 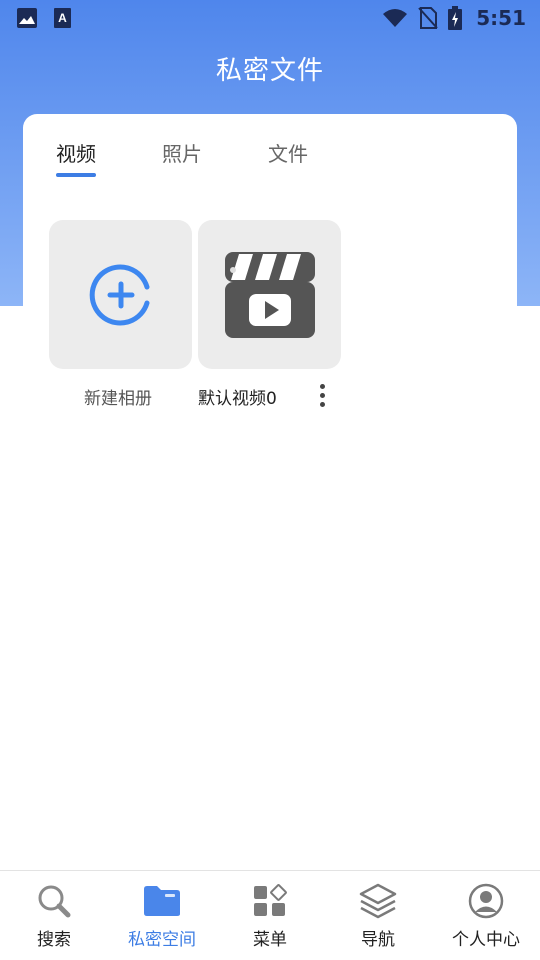 What do you see at coordinates (270, 18) in the screenshot?
I see `status-bar: A 5:51` at bounding box center [270, 18].